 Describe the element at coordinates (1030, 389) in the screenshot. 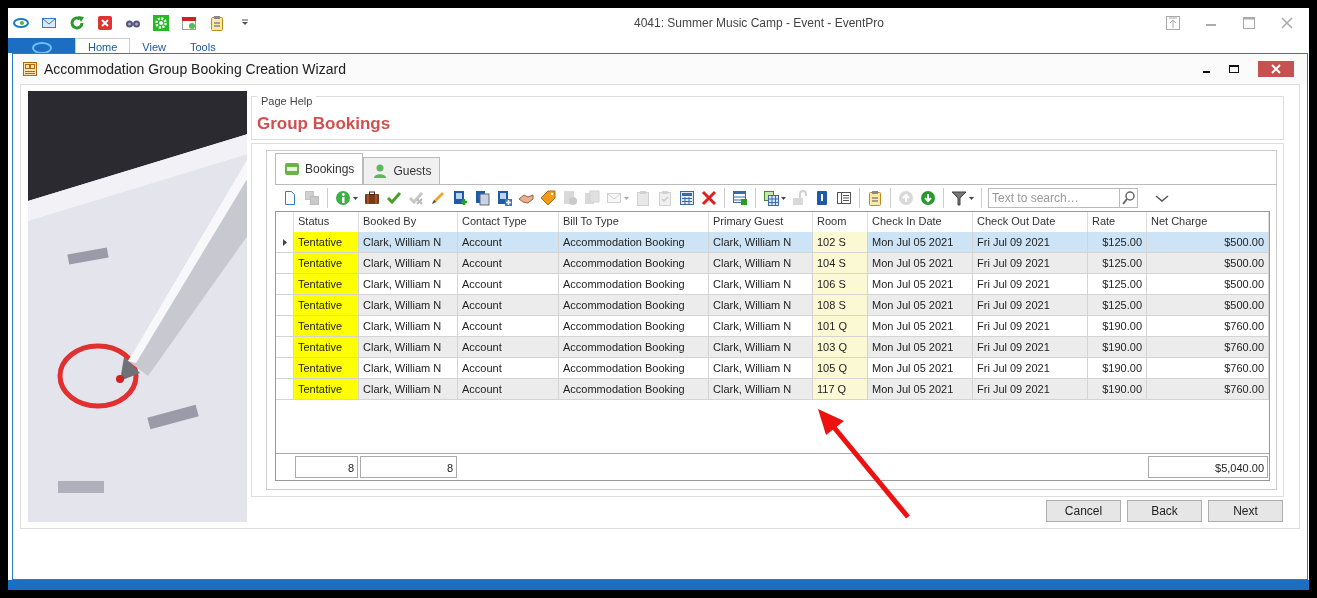

I see `table-cell: Fri Jul 09 2021` at that location.